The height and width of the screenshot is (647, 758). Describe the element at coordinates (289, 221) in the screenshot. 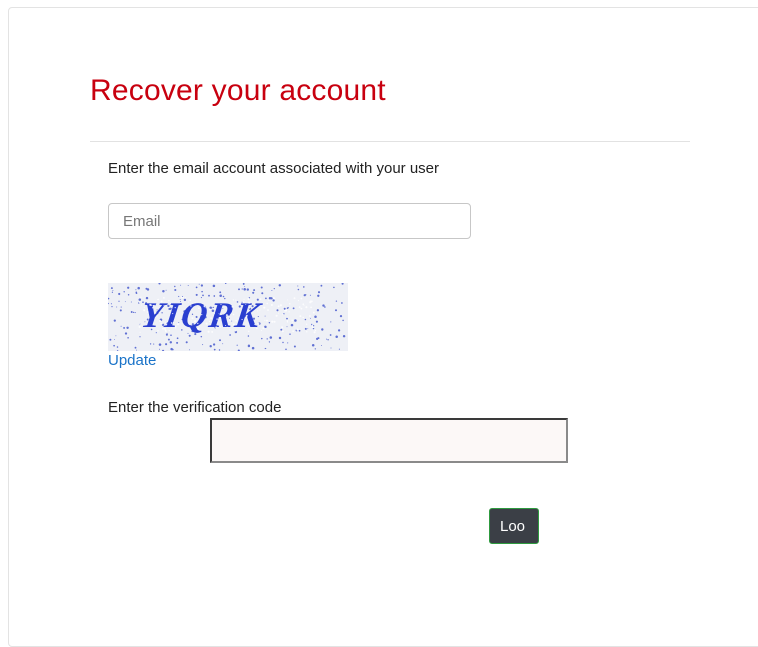

I see `email-input` at that location.